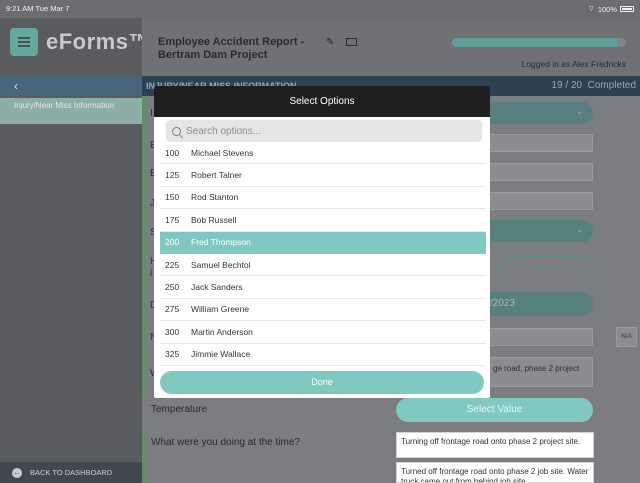 The image size is (640, 483). I want to click on status-right: ⌔ 100%, so click(611, 9).